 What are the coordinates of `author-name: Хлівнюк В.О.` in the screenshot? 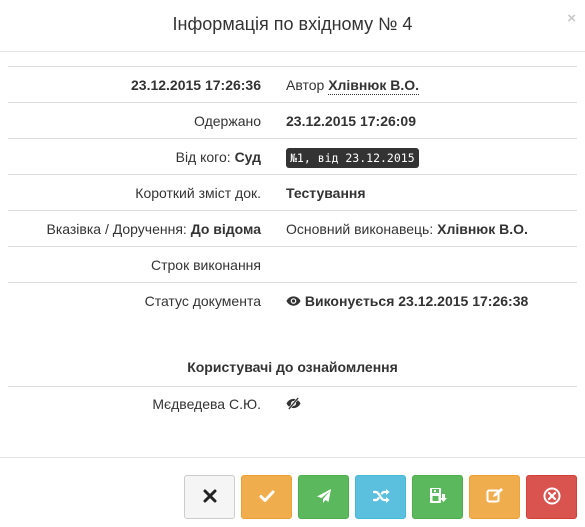 It's located at (374, 86).